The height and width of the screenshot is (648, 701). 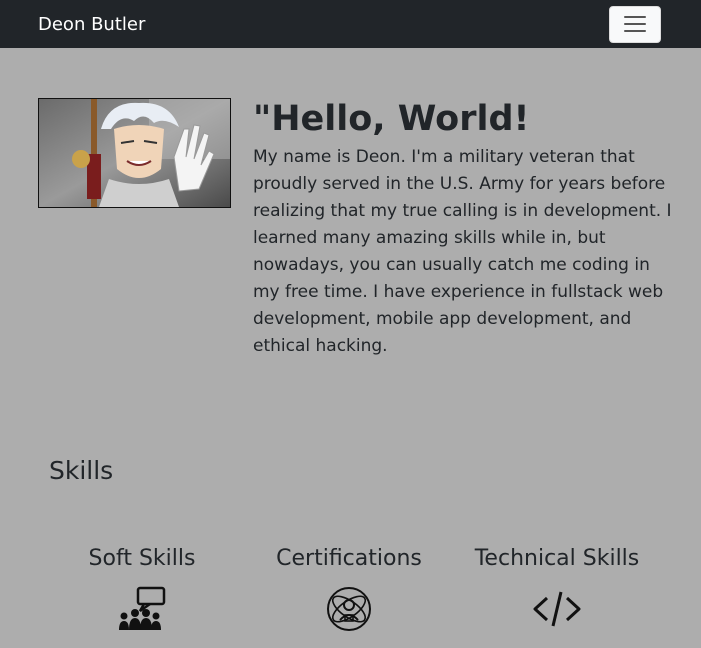 I want to click on navbar-toggle-button, so click(x=635, y=24).